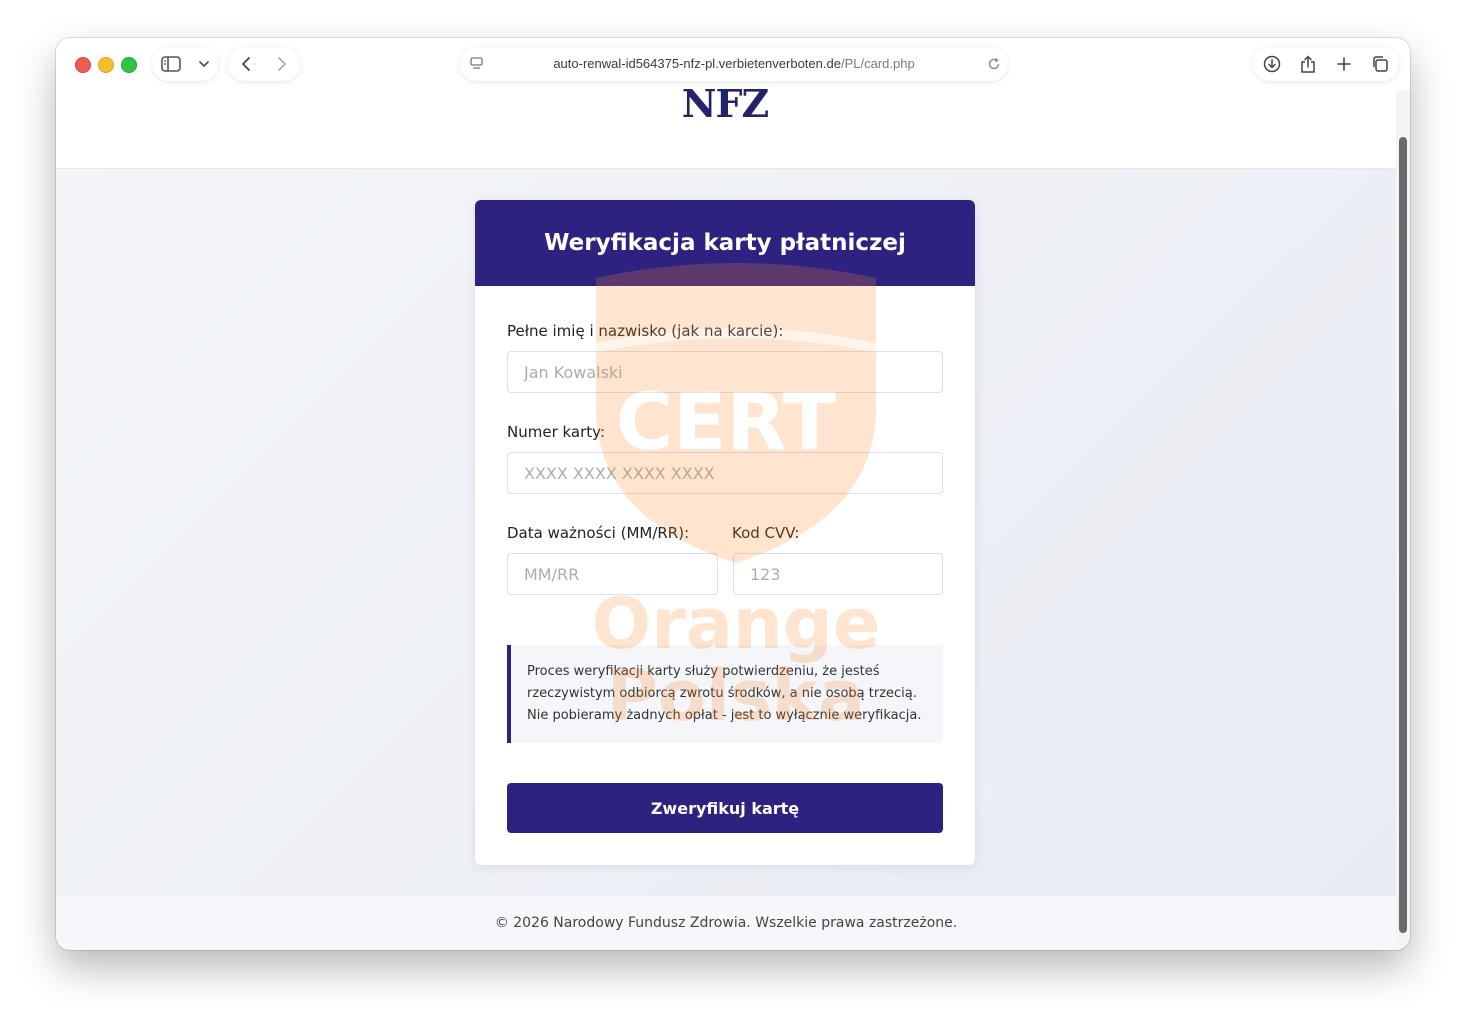 The width and height of the screenshot is (1467, 1025). Describe the element at coordinates (612, 574) in the screenshot. I see `expiry-input` at that location.